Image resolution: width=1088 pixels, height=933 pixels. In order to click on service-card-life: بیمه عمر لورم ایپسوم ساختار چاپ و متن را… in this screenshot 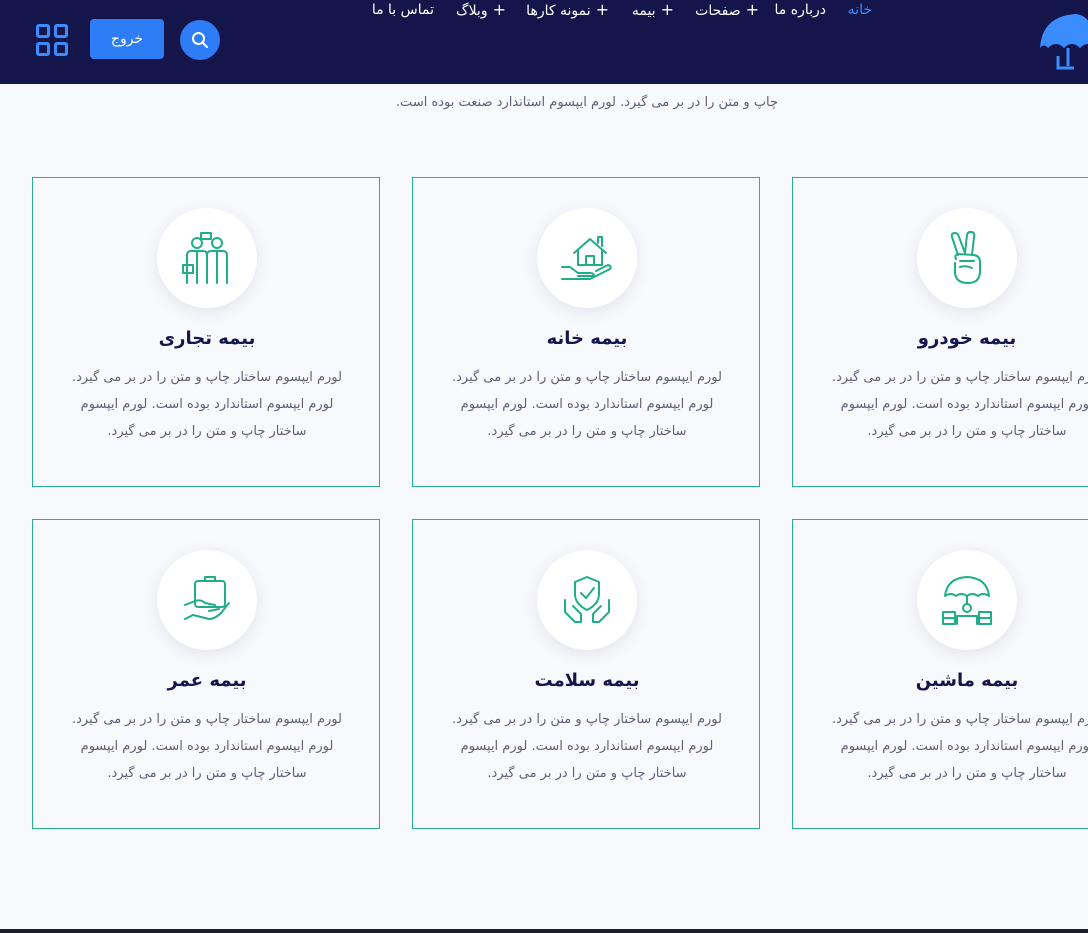, I will do `click(206, 674)`.